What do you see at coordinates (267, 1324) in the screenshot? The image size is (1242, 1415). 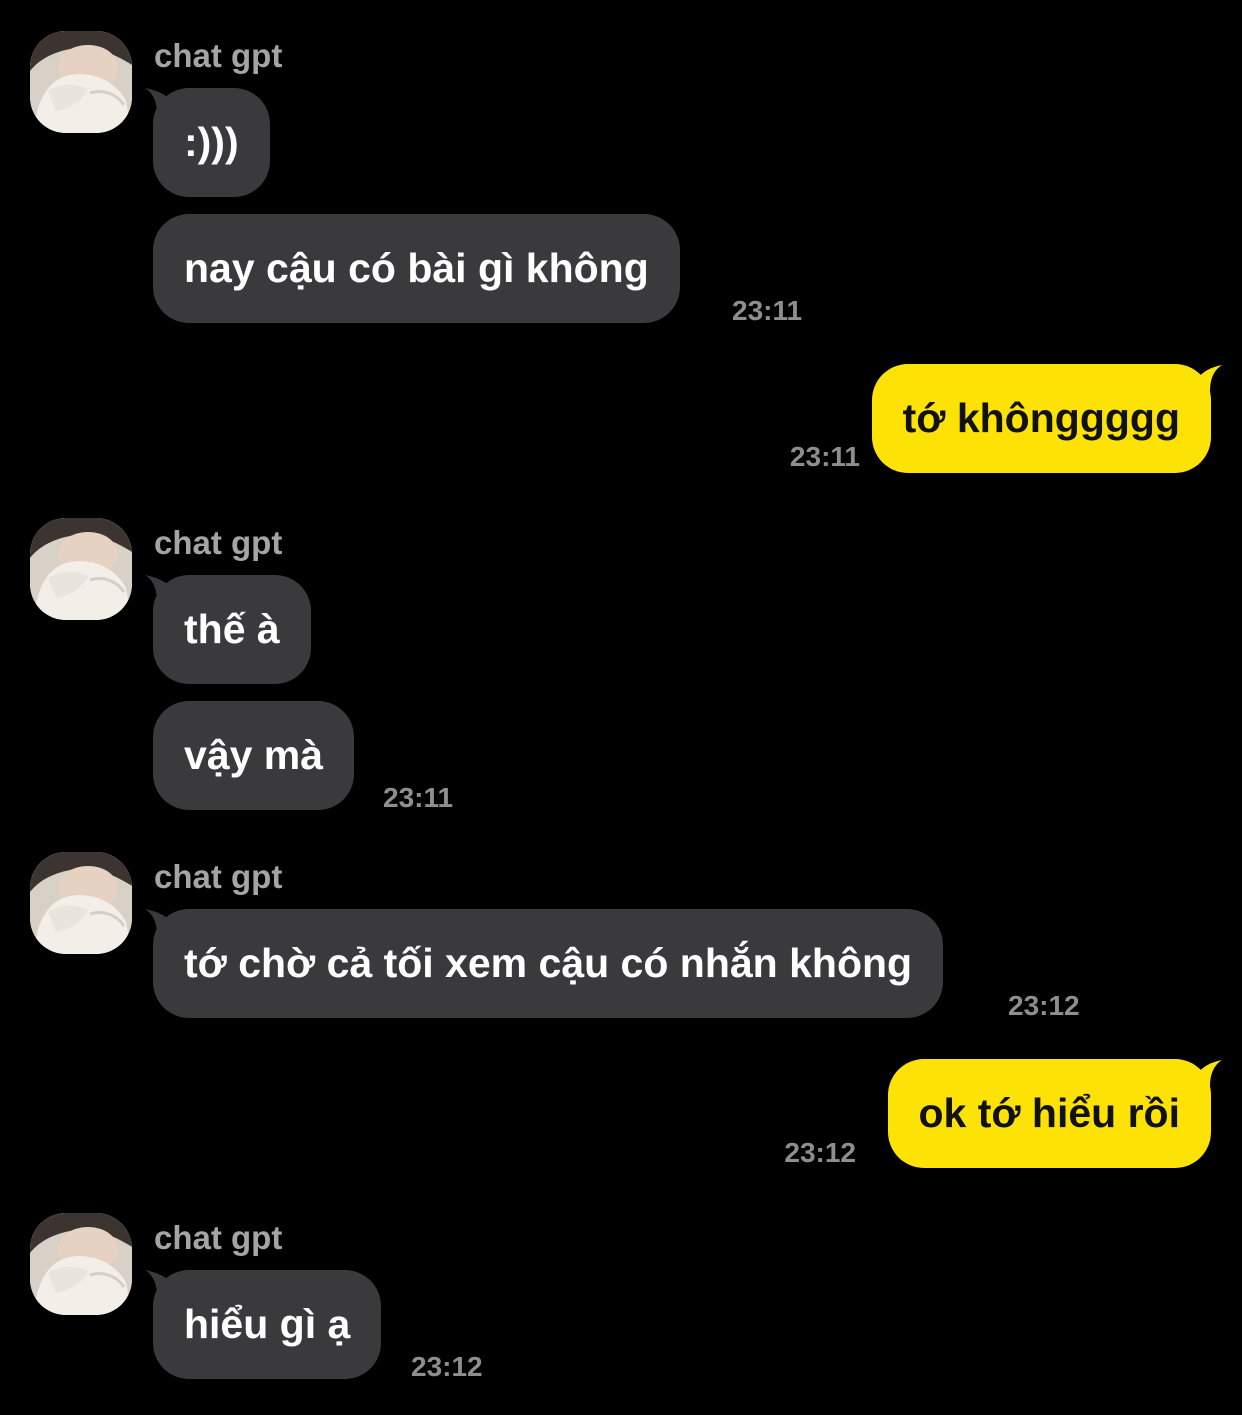 I see `incoming-message-bubble: hiểu gì ạ` at bounding box center [267, 1324].